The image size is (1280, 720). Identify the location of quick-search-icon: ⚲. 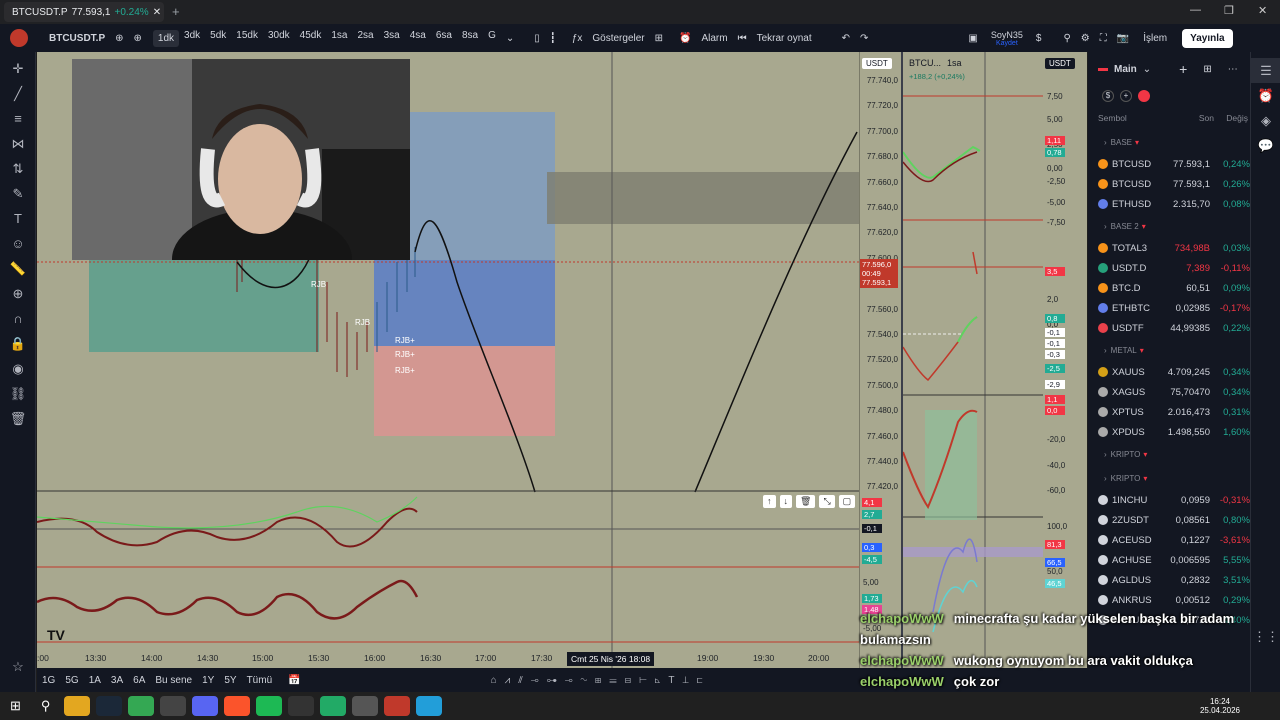
(1066, 38).